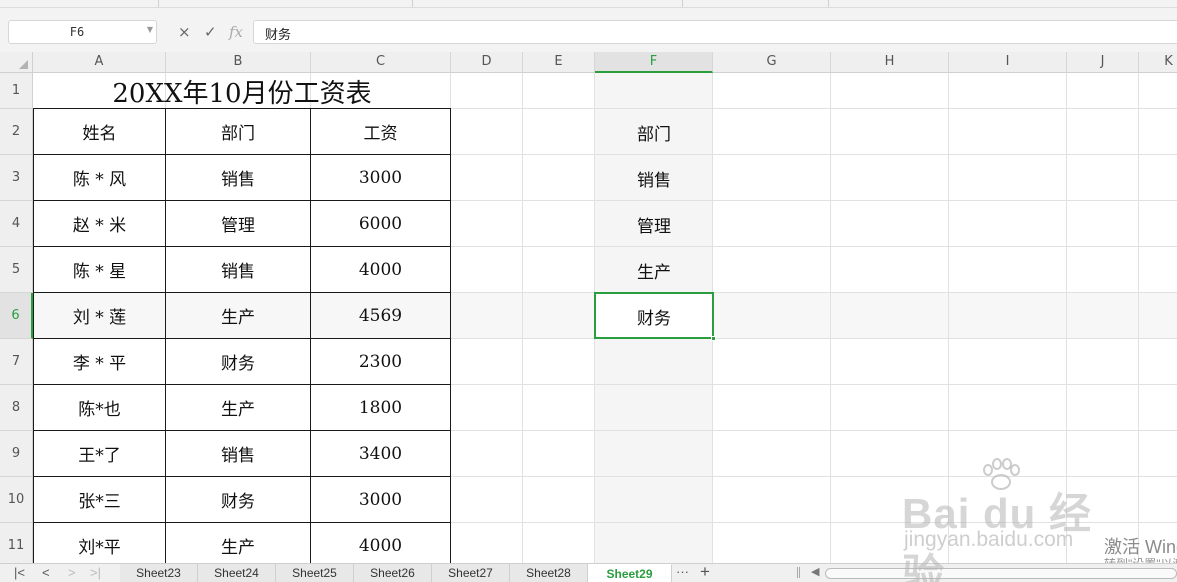  Describe the element at coordinates (487, 62) in the screenshot. I see `column-header-d: D` at that location.